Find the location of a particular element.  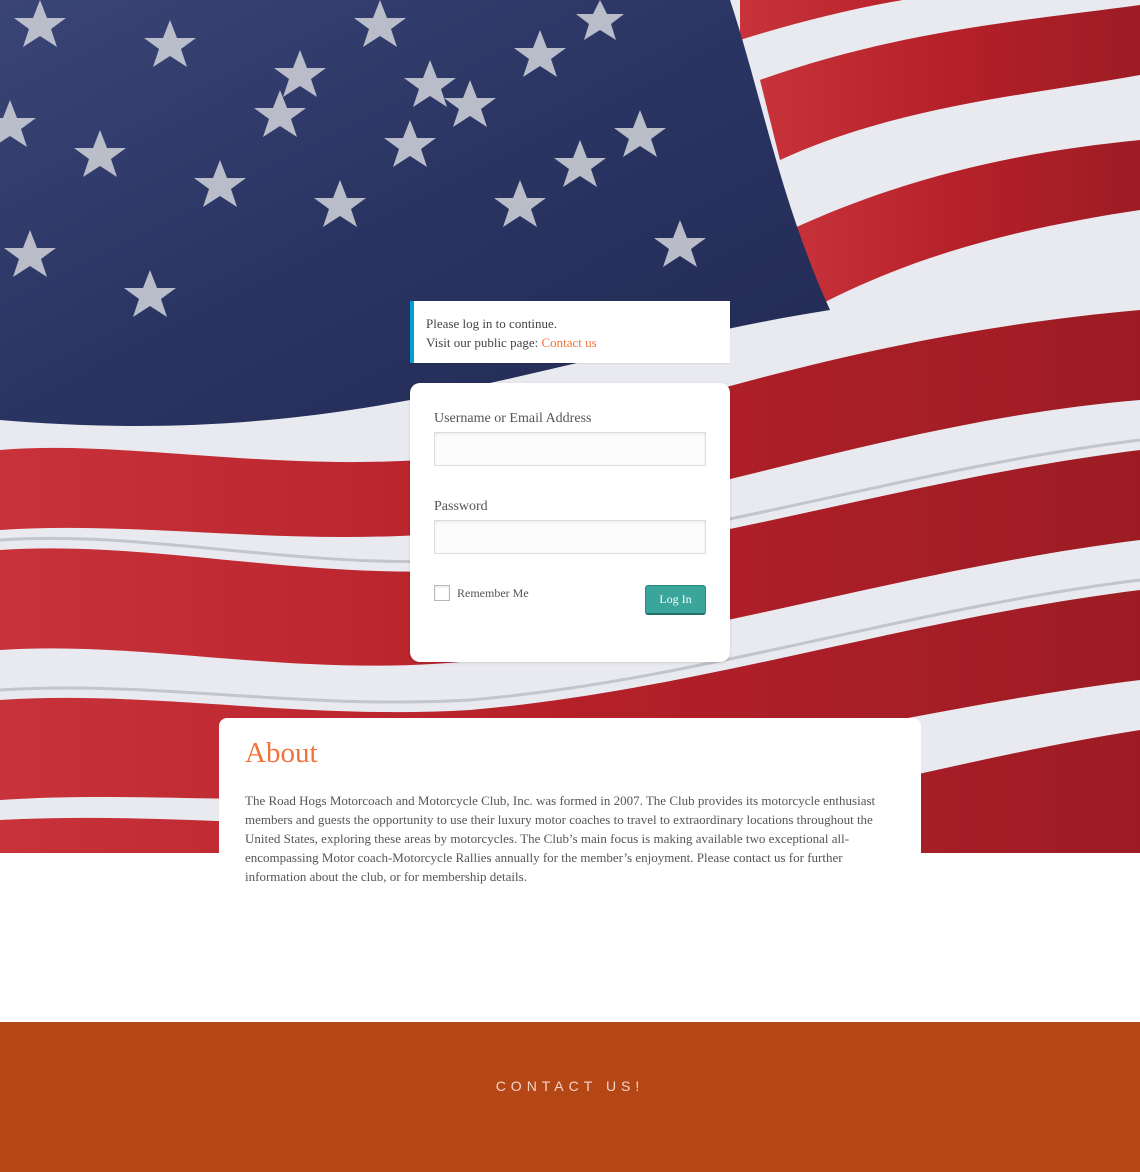

username-input is located at coordinates (570, 449).